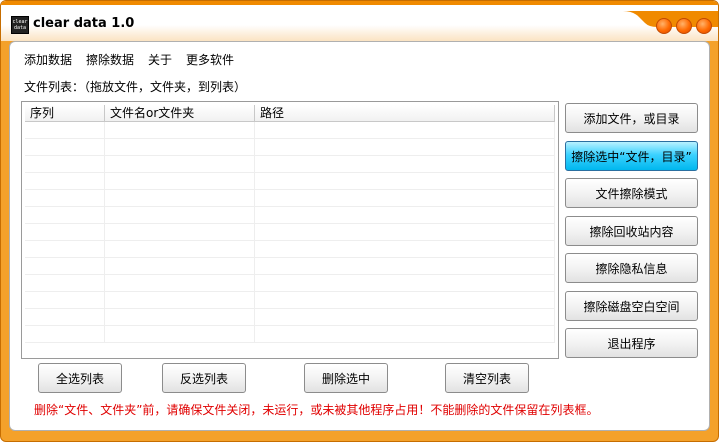  What do you see at coordinates (631, 118) in the screenshot?
I see `add-file-or-folder-button: 添加文件，或目录` at bounding box center [631, 118].